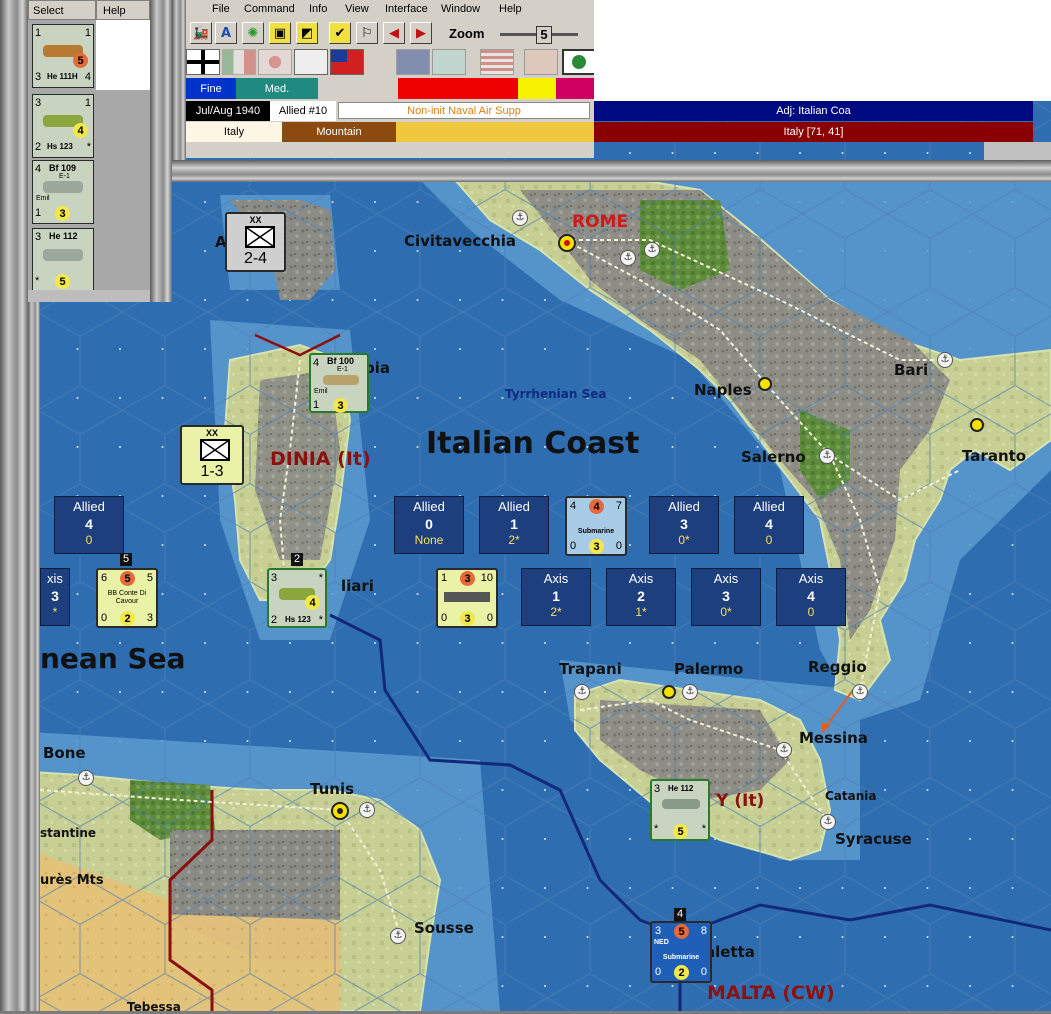 The width and height of the screenshot is (1051, 1014). I want to click on menu-help: Help, so click(510, 9).